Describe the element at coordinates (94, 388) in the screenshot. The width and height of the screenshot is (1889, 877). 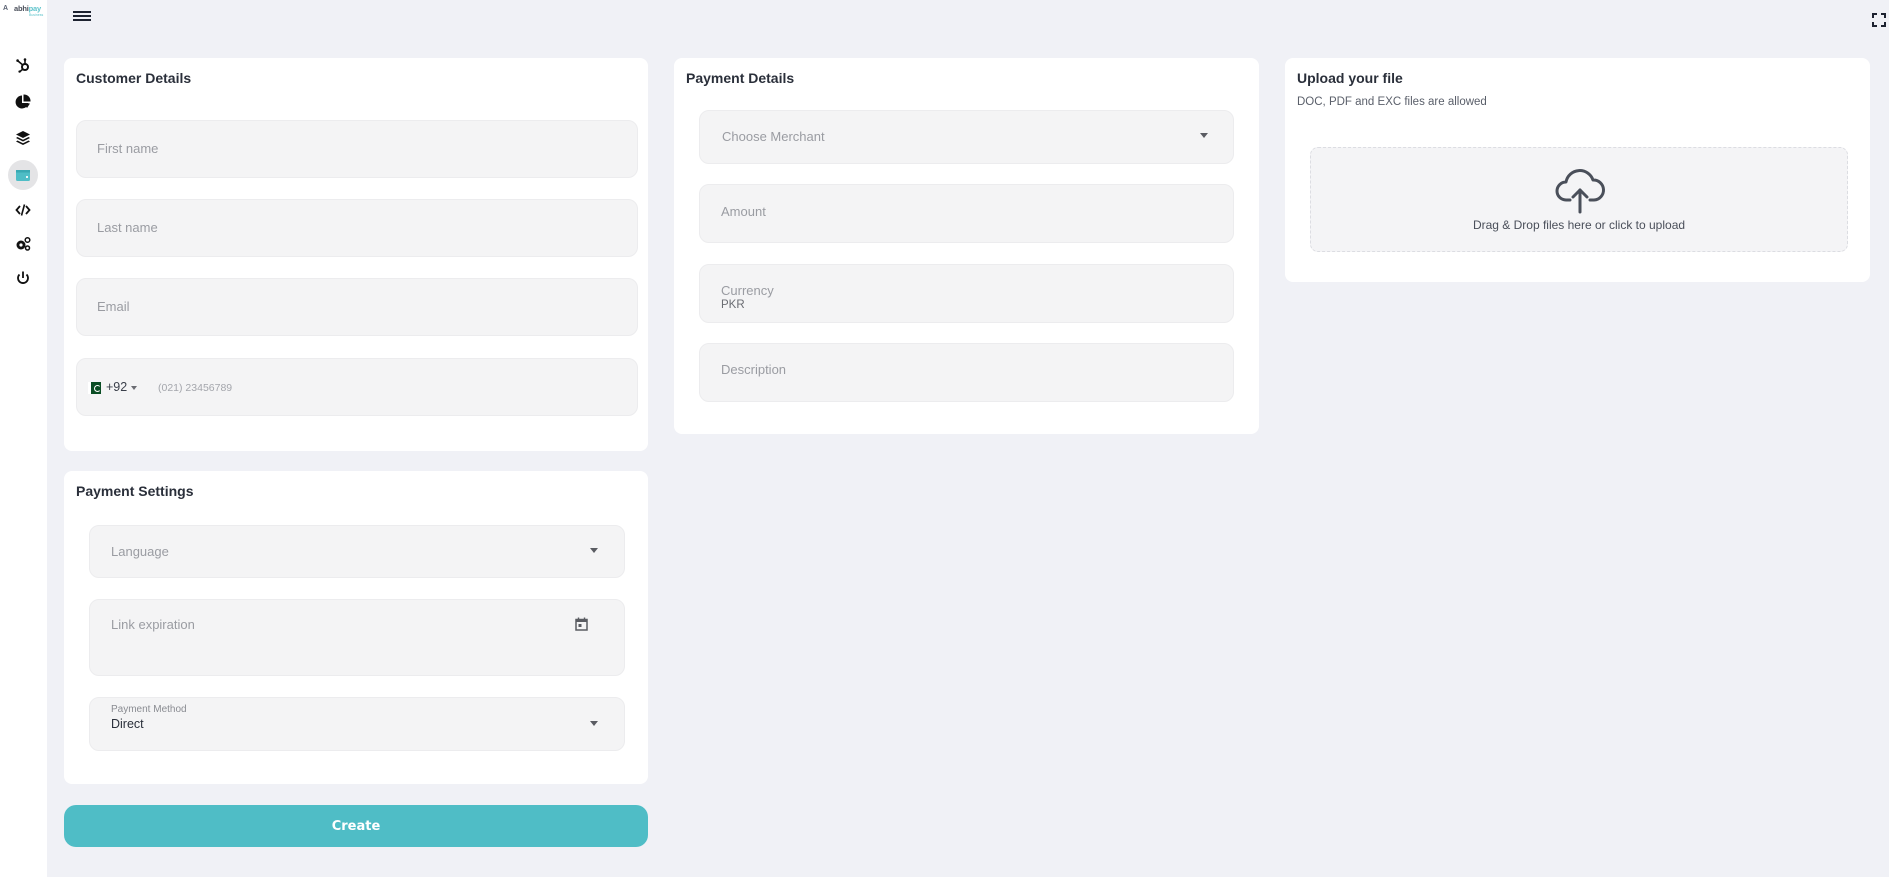
I see `pakistan-flag-icon` at that location.